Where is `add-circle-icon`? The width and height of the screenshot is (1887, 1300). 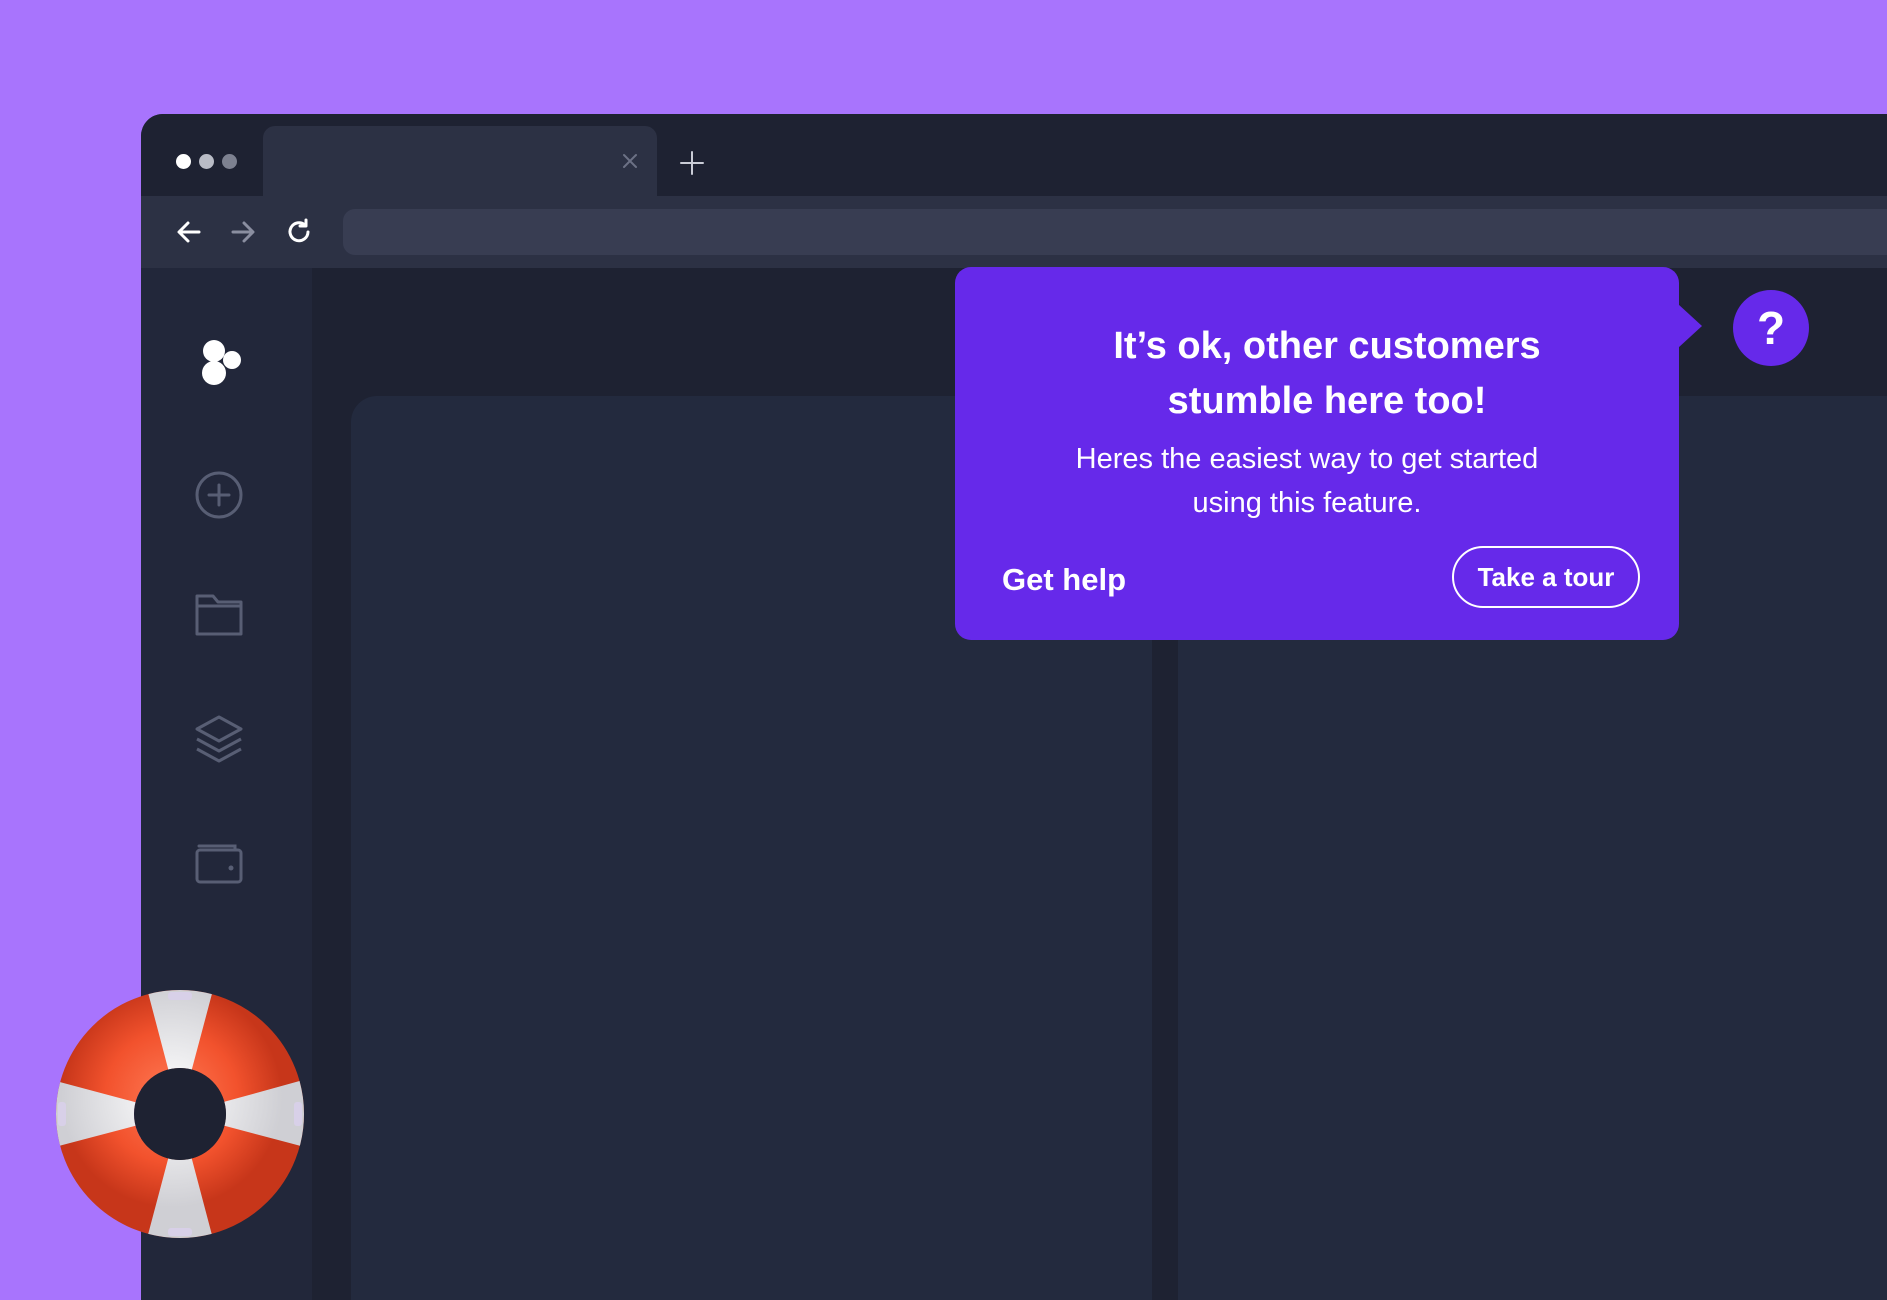
add-circle-icon is located at coordinates (219, 495).